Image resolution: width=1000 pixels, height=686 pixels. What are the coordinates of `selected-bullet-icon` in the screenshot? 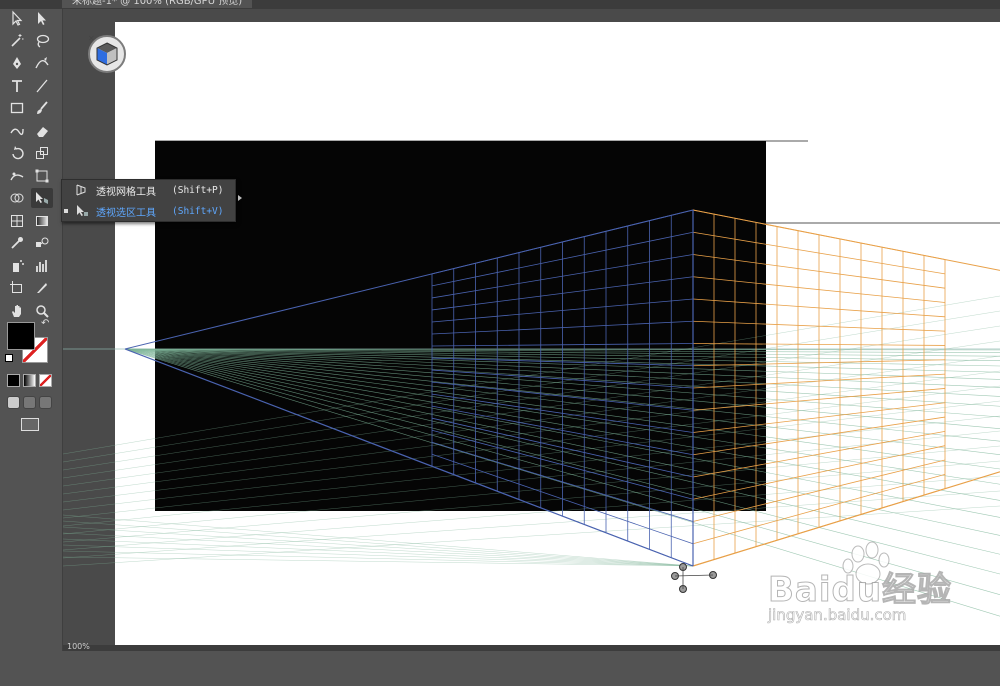 It's located at (66, 211).